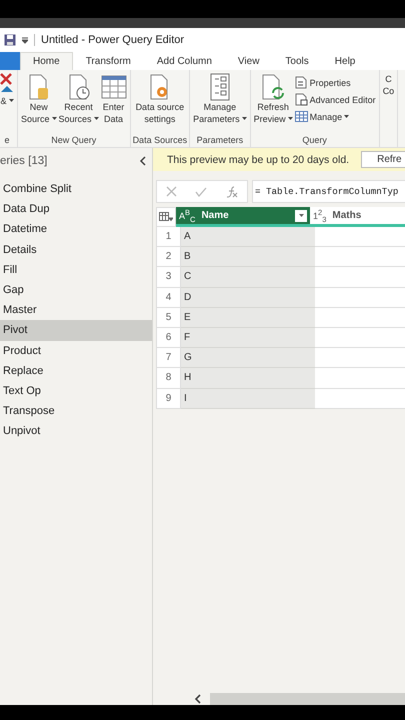  I want to click on table-cell: A, so click(248, 237).